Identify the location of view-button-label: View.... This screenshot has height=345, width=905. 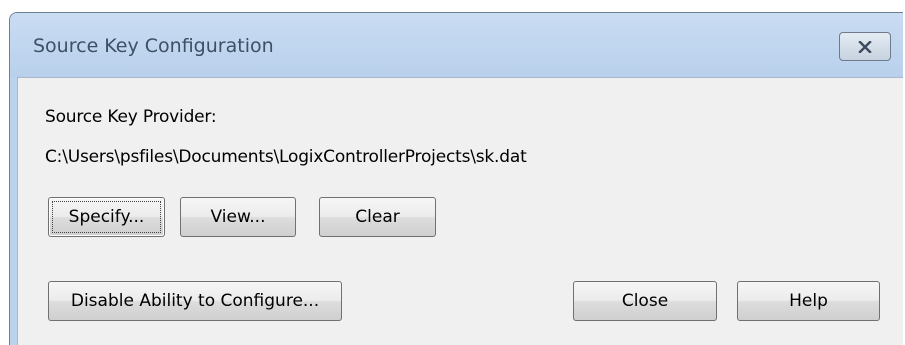
(238, 217).